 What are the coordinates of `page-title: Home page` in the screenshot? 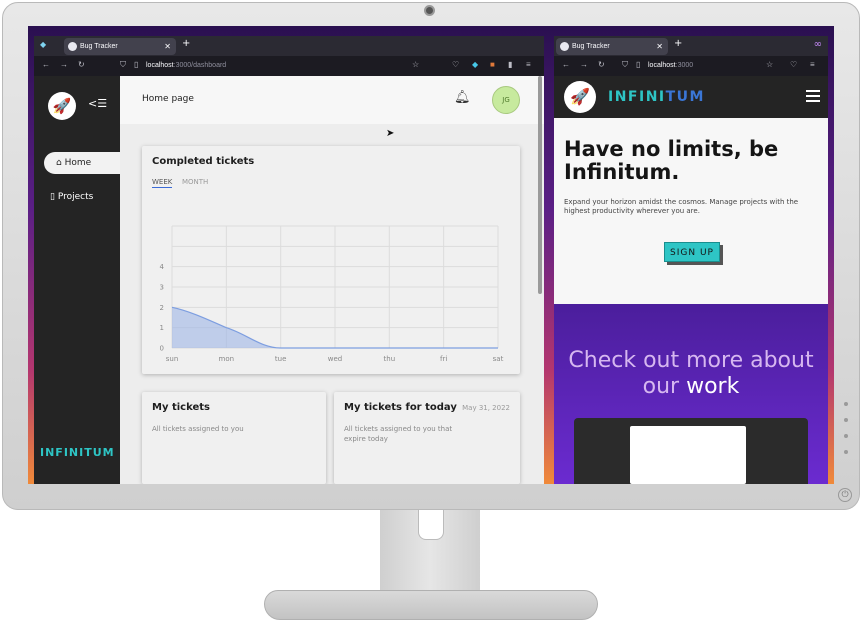 It's located at (168, 99).